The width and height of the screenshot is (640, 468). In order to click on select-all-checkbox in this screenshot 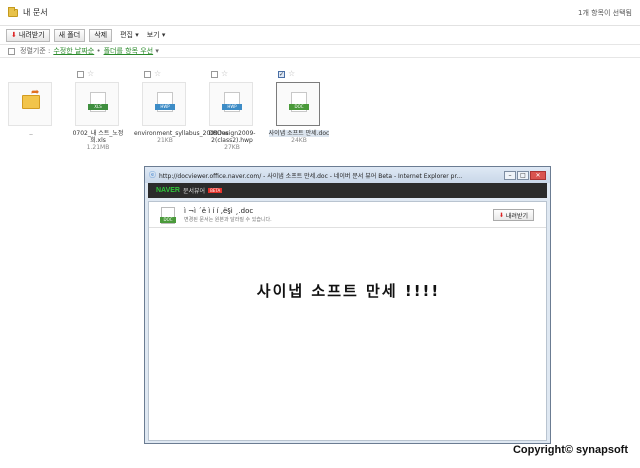, I will do `click(11, 51)`.